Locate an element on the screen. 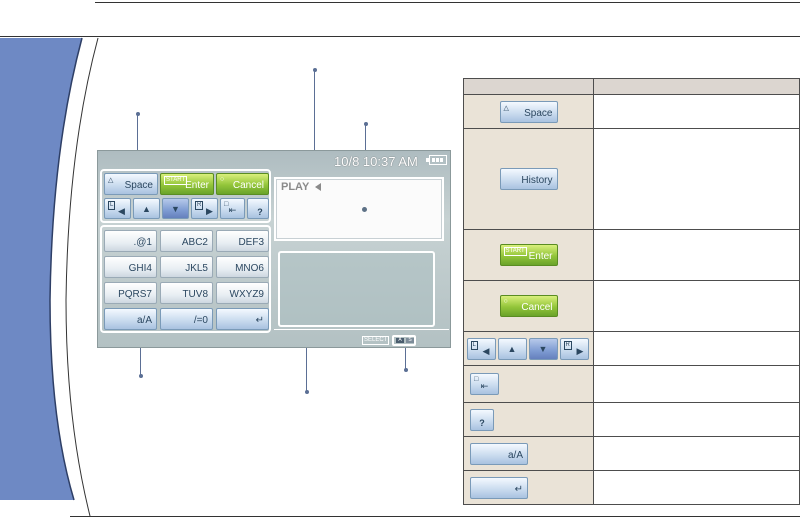 The width and height of the screenshot is (800, 520). pointer-dot-keypad is located at coordinates (141, 376).